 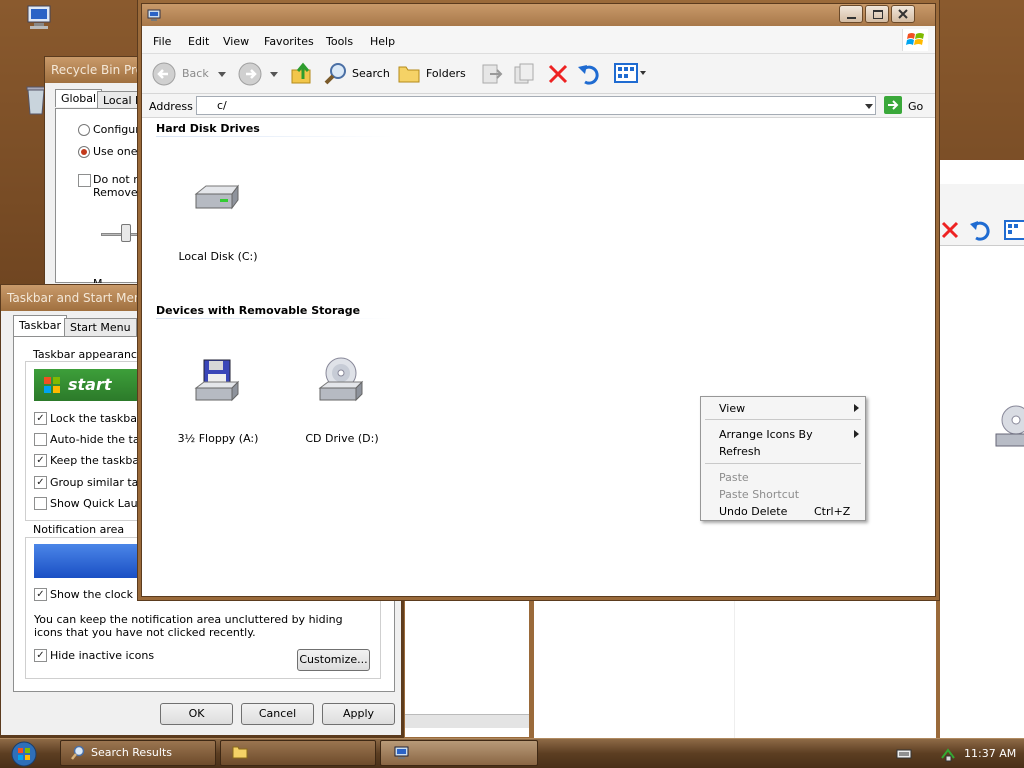 What do you see at coordinates (196, 714) in the screenshot?
I see `ok-button: OK` at bounding box center [196, 714].